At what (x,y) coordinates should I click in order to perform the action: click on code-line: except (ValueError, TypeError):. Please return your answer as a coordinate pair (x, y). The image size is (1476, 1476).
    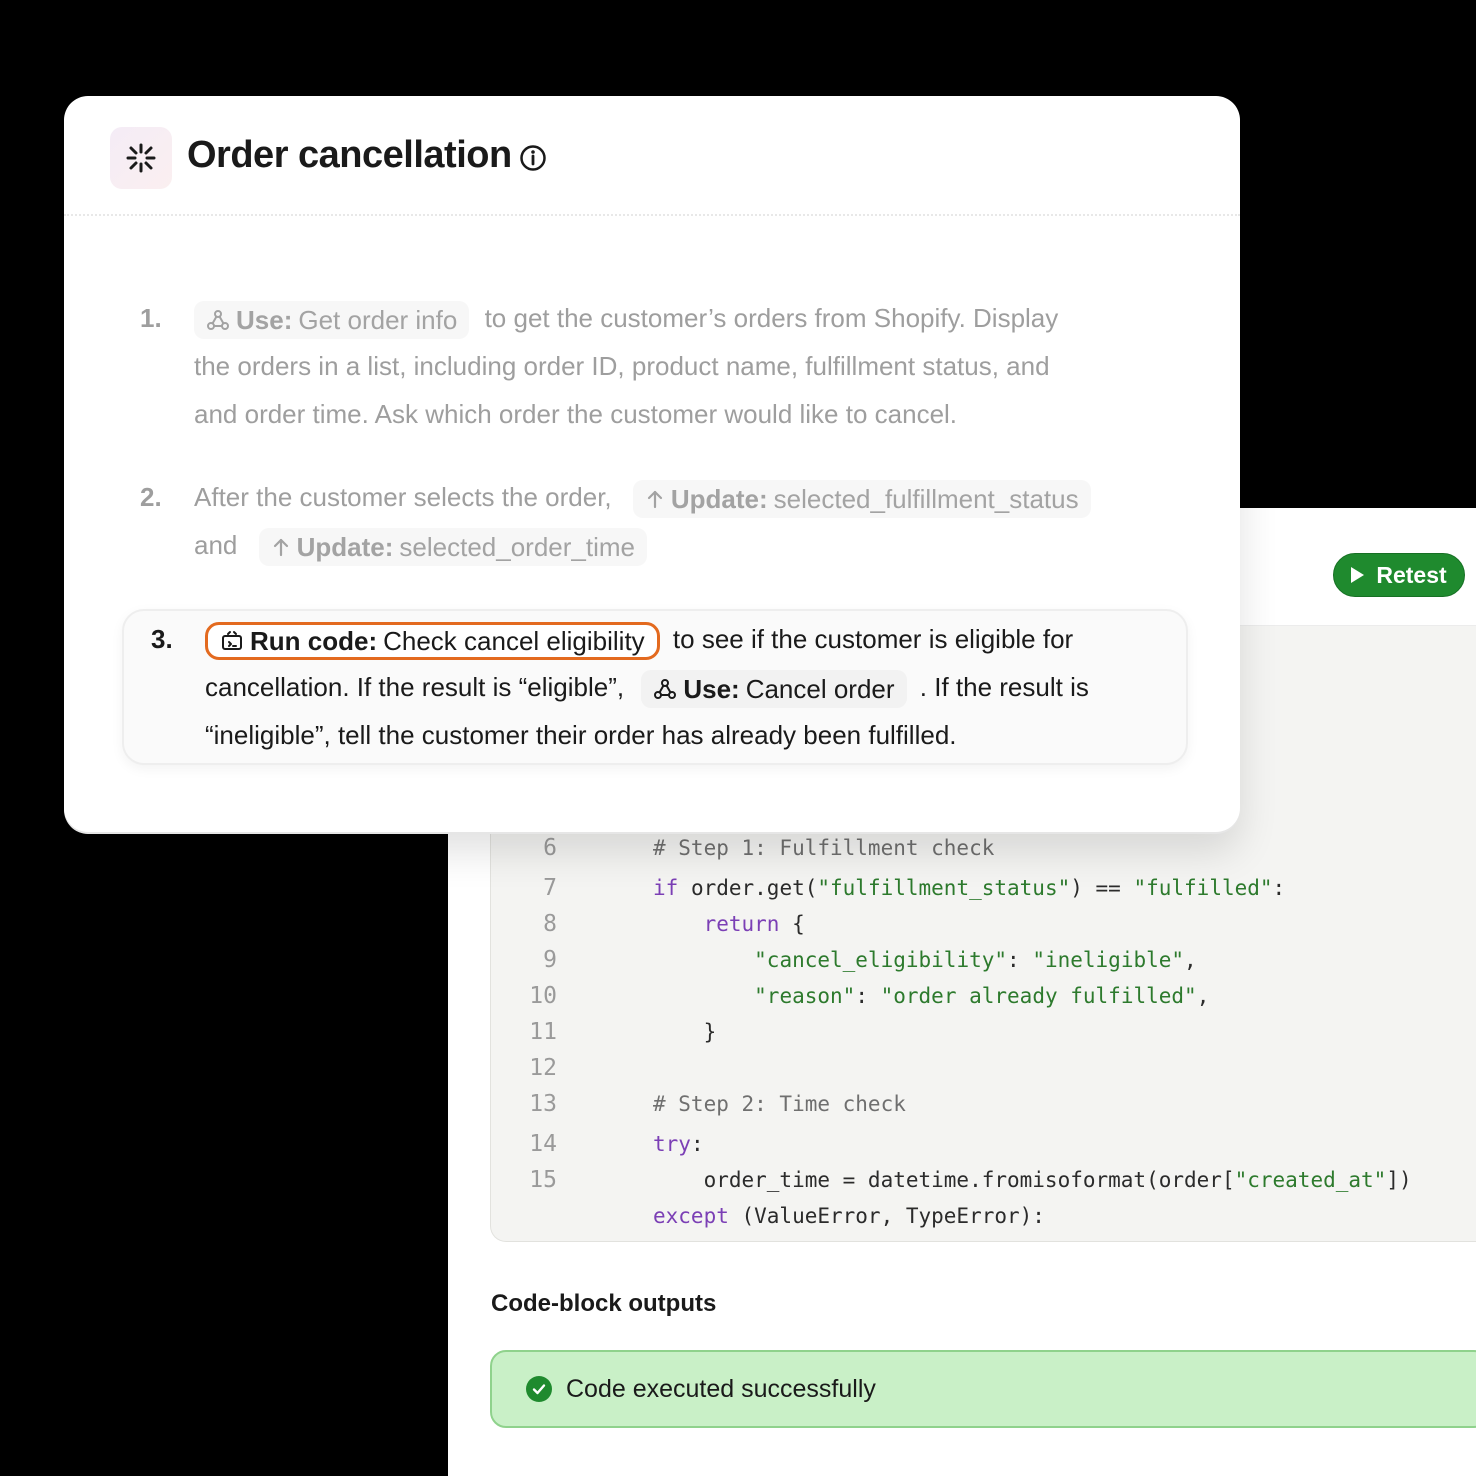
    Looking at the image, I should click on (983, 1216).